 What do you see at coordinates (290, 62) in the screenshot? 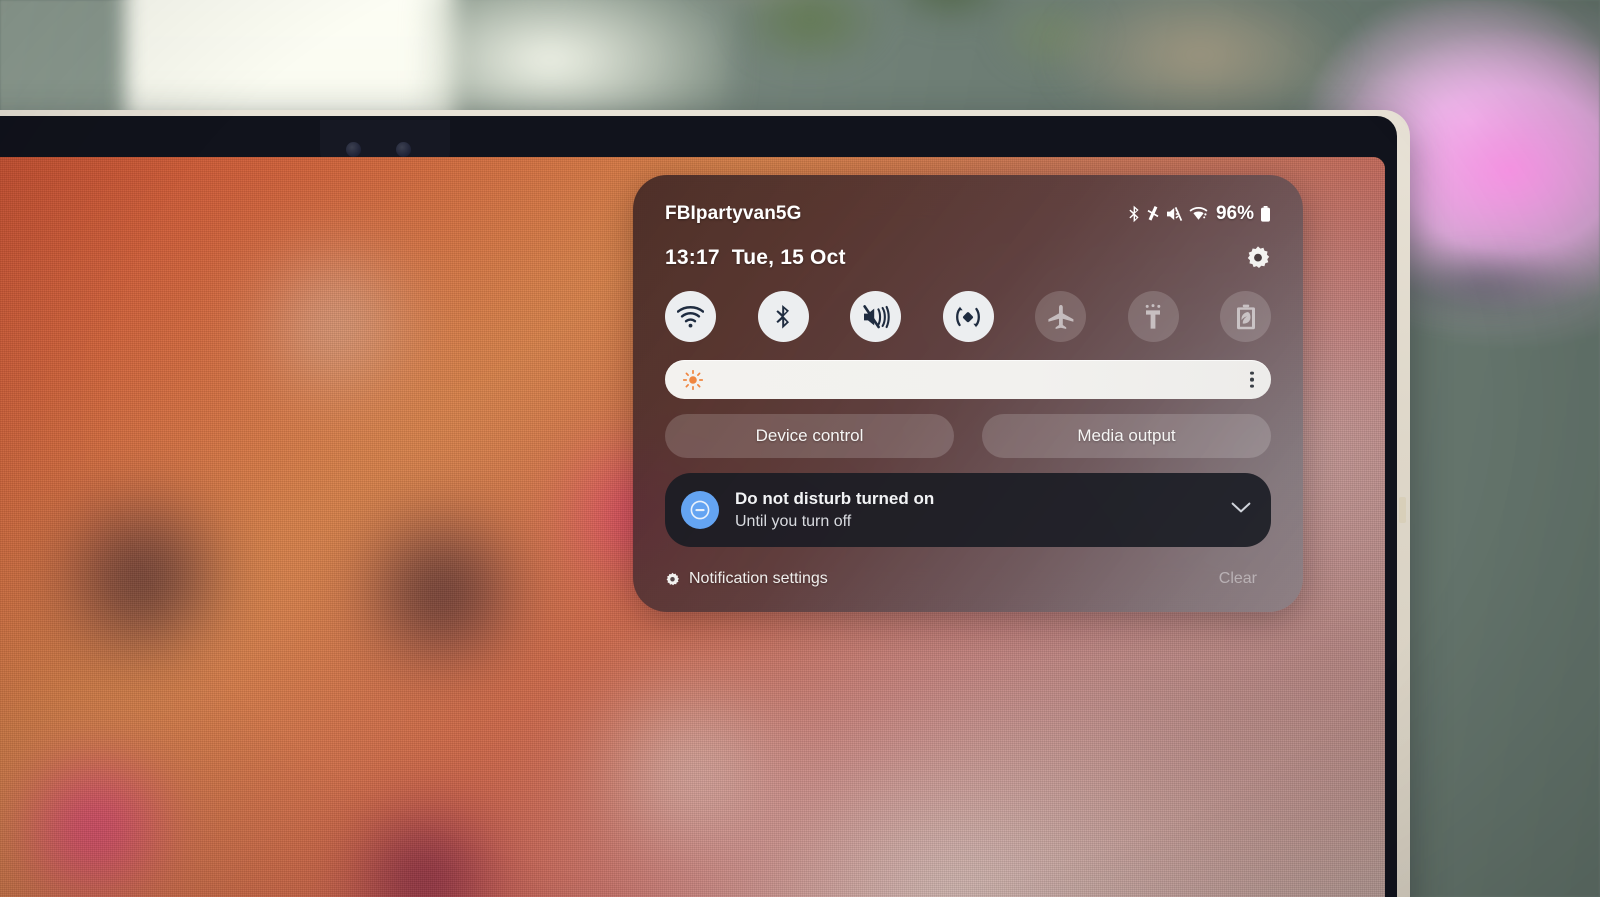
I see `window-light-blur` at bounding box center [290, 62].